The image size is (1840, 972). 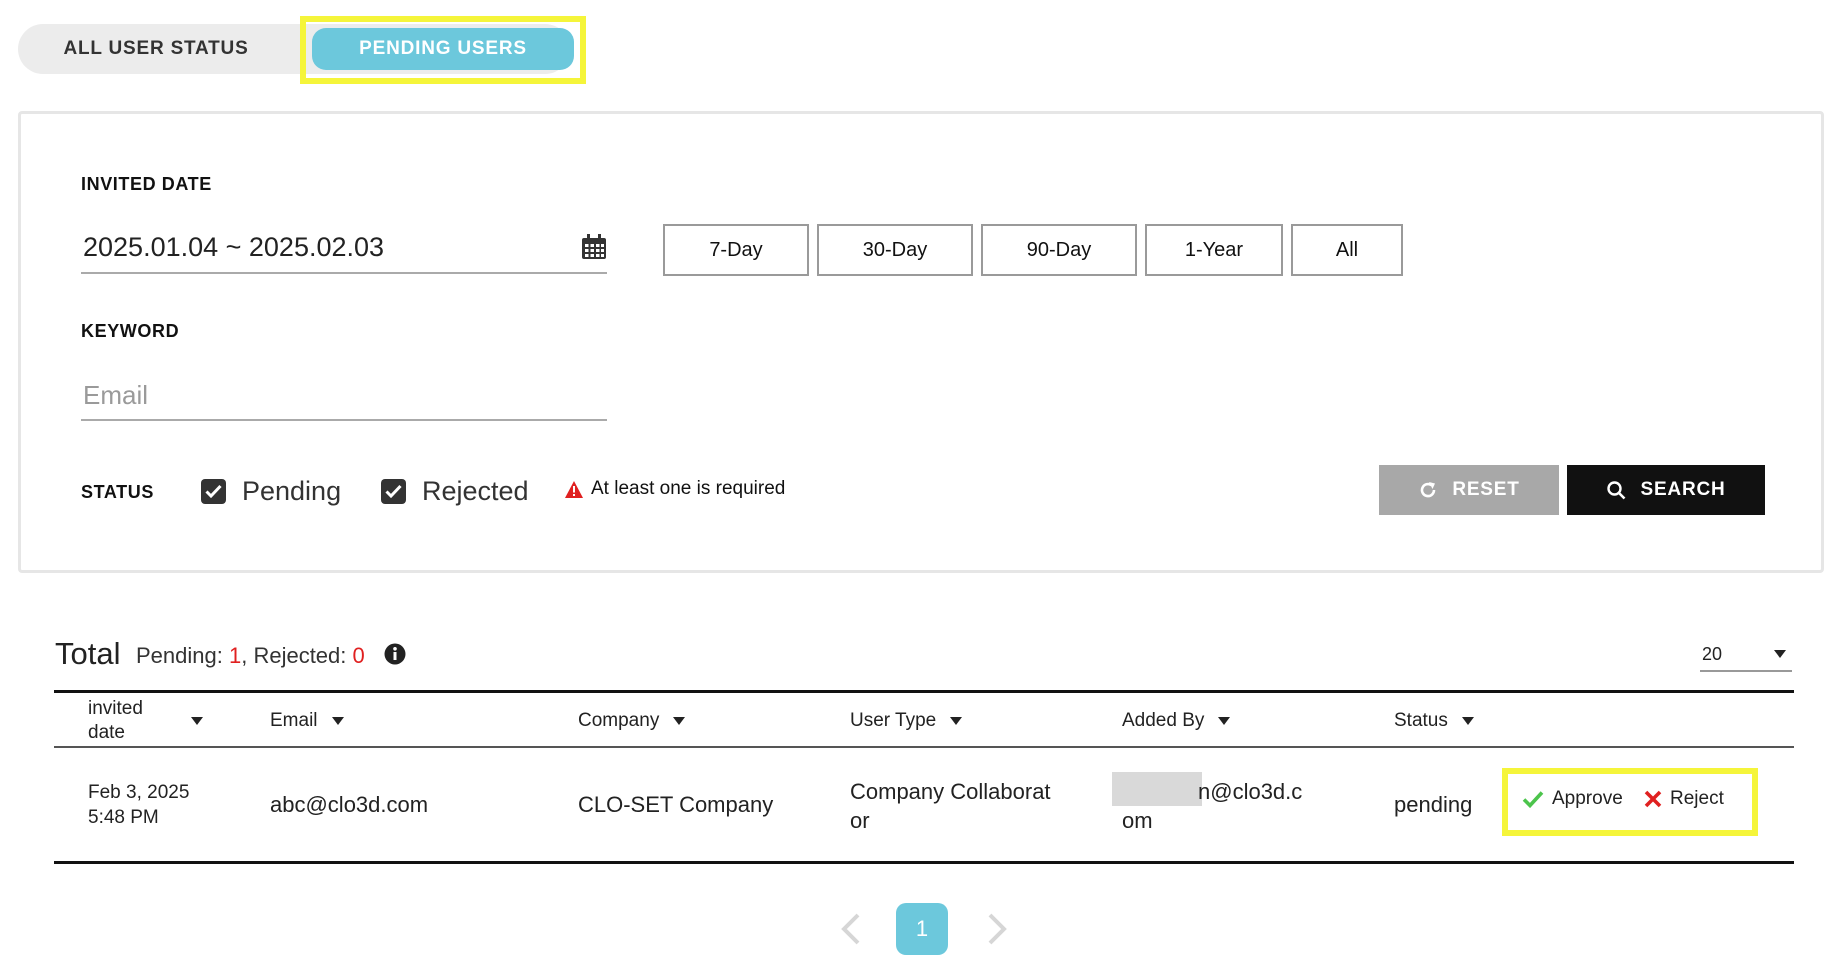 I want to click on cell-email: abc@clo3d.com, so click(x=349, y=804).